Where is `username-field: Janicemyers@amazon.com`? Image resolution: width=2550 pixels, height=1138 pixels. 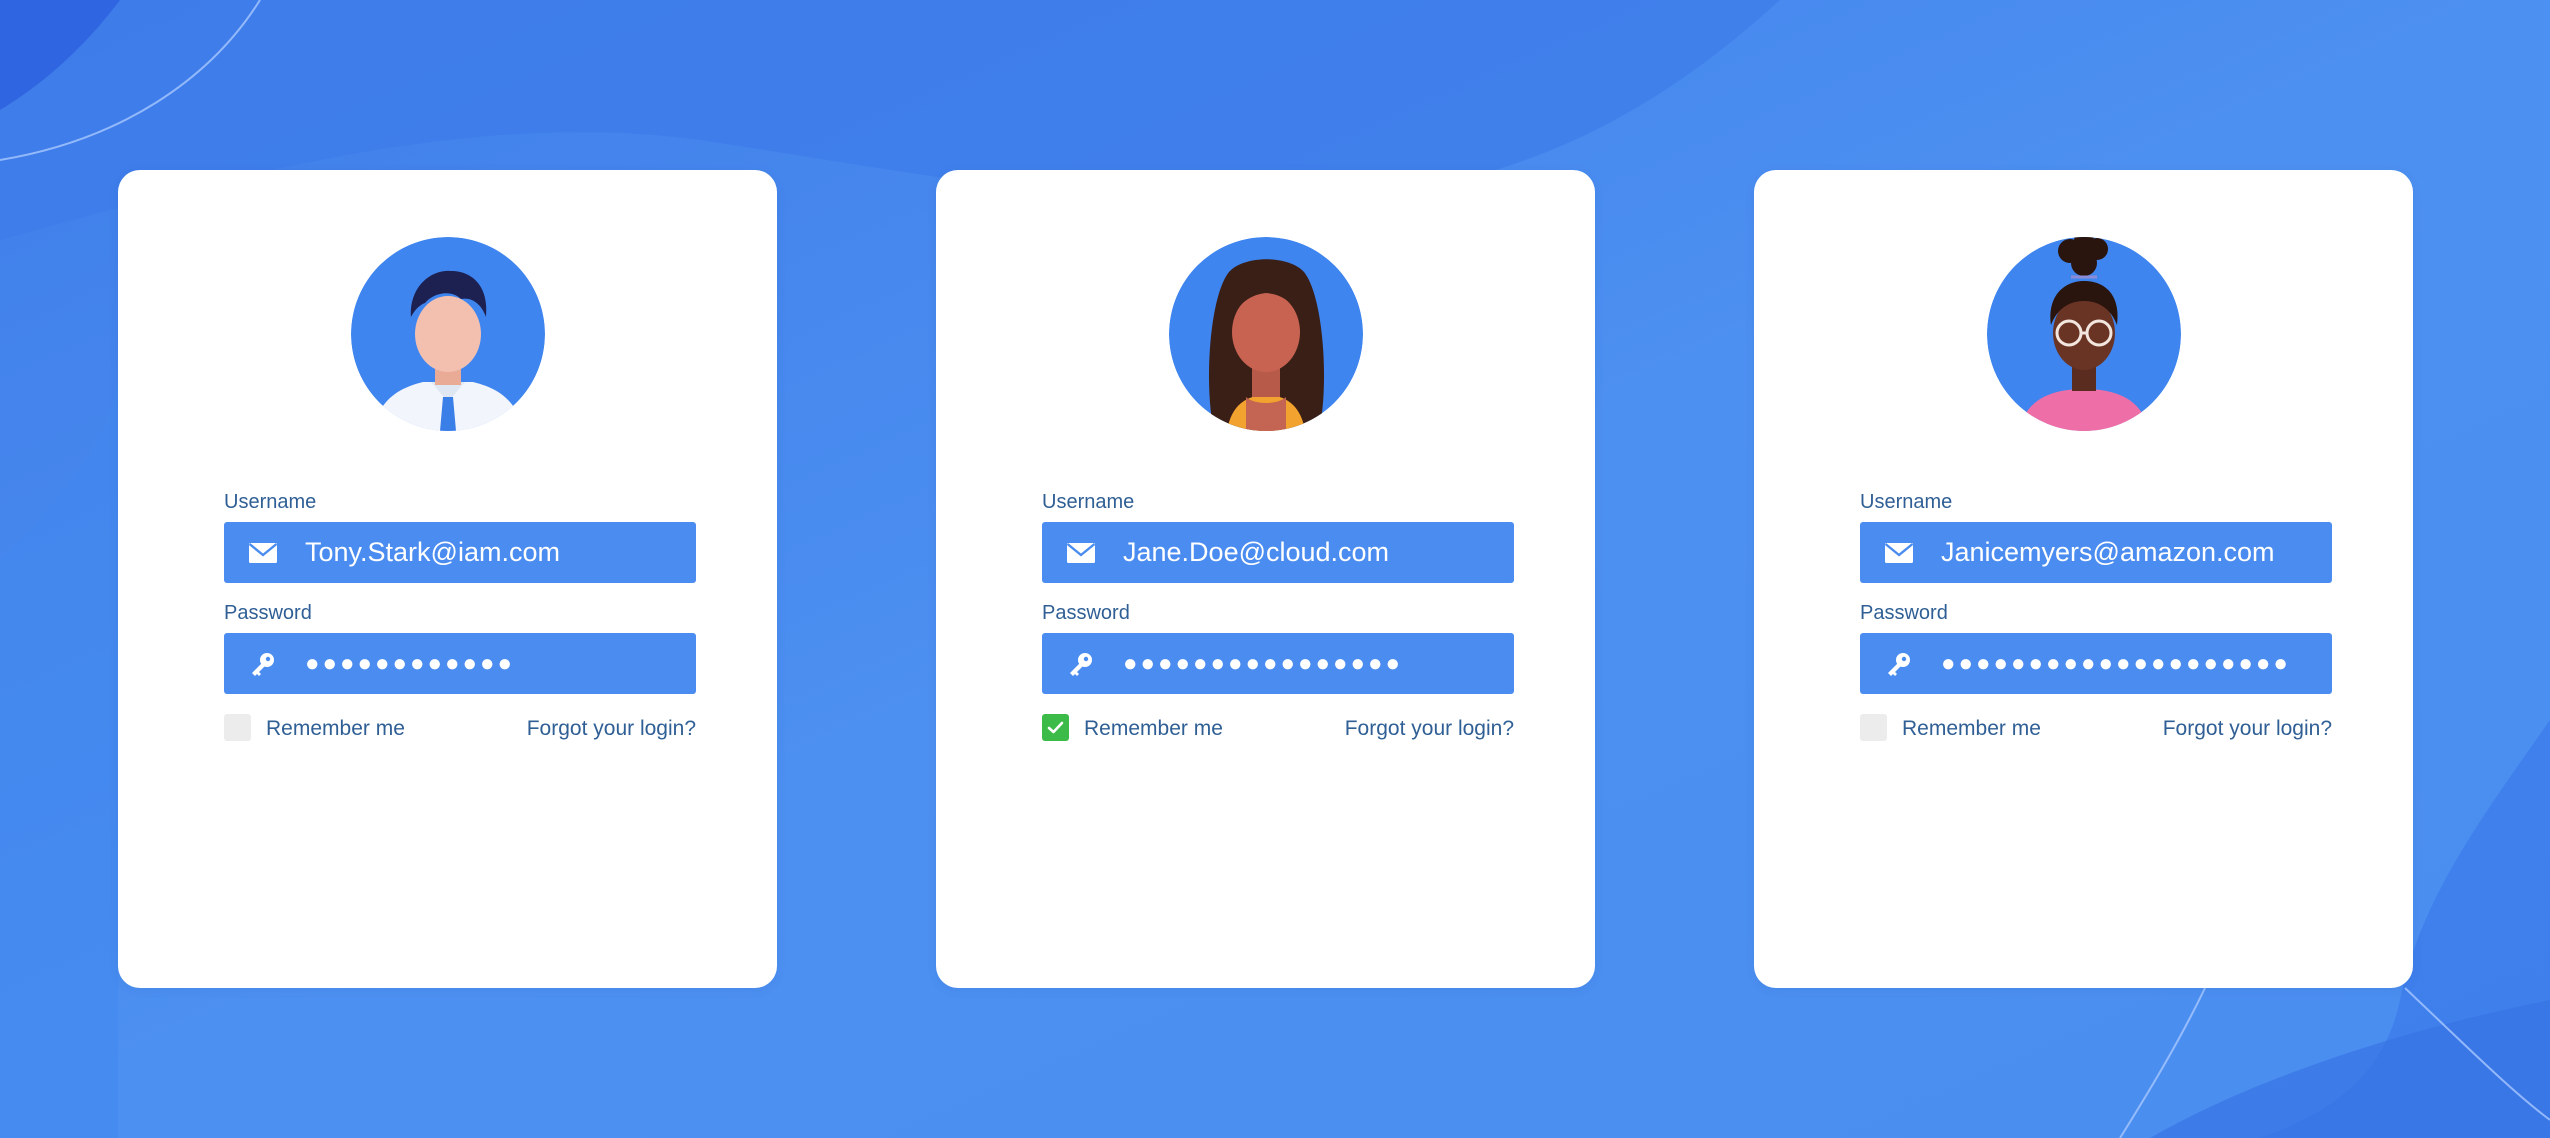
username-field: Janicemyers@amazon.com is located at coordinates (2096, 552).